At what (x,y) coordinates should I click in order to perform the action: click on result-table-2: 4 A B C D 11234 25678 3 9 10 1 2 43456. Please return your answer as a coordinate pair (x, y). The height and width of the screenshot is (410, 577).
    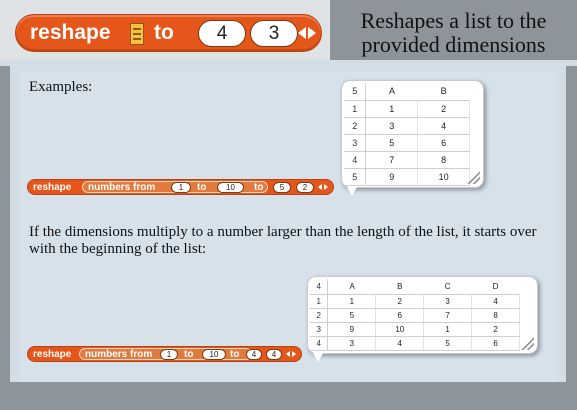
    Looking at the image, I should click on (415, 315).